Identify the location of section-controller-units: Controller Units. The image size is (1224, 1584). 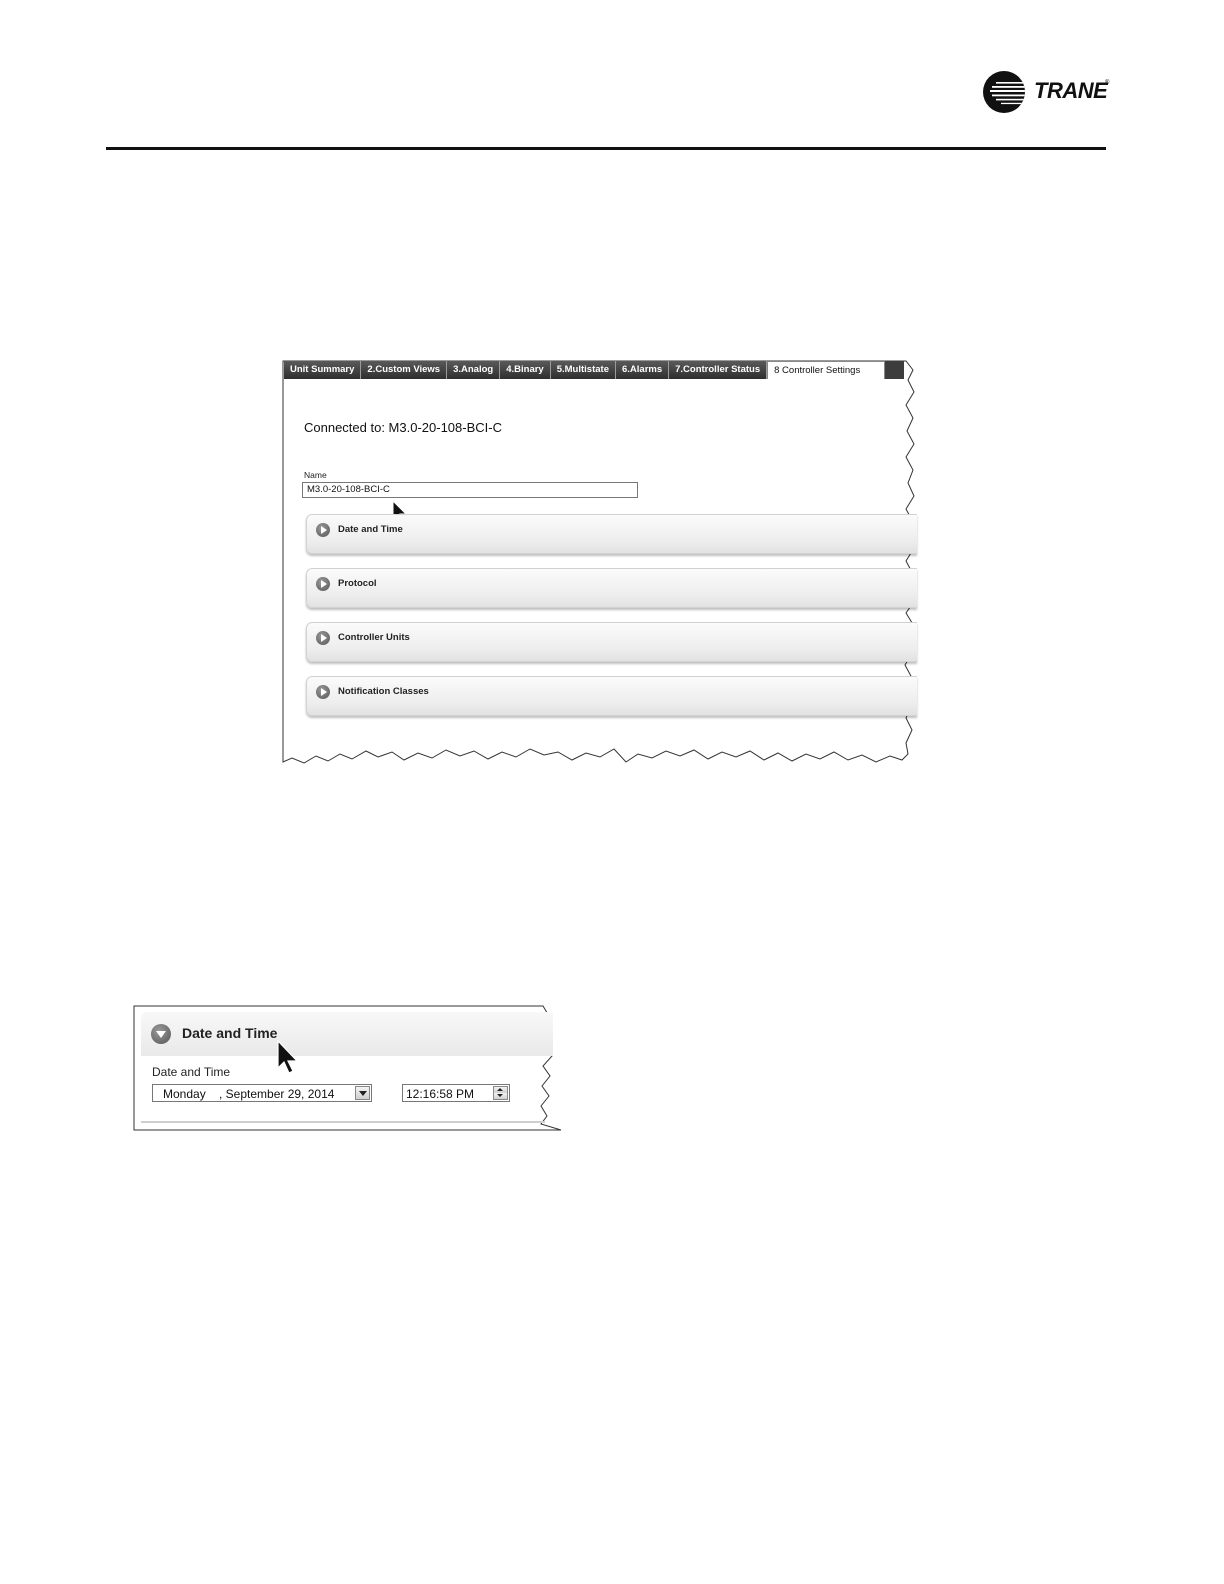
(611, 642).